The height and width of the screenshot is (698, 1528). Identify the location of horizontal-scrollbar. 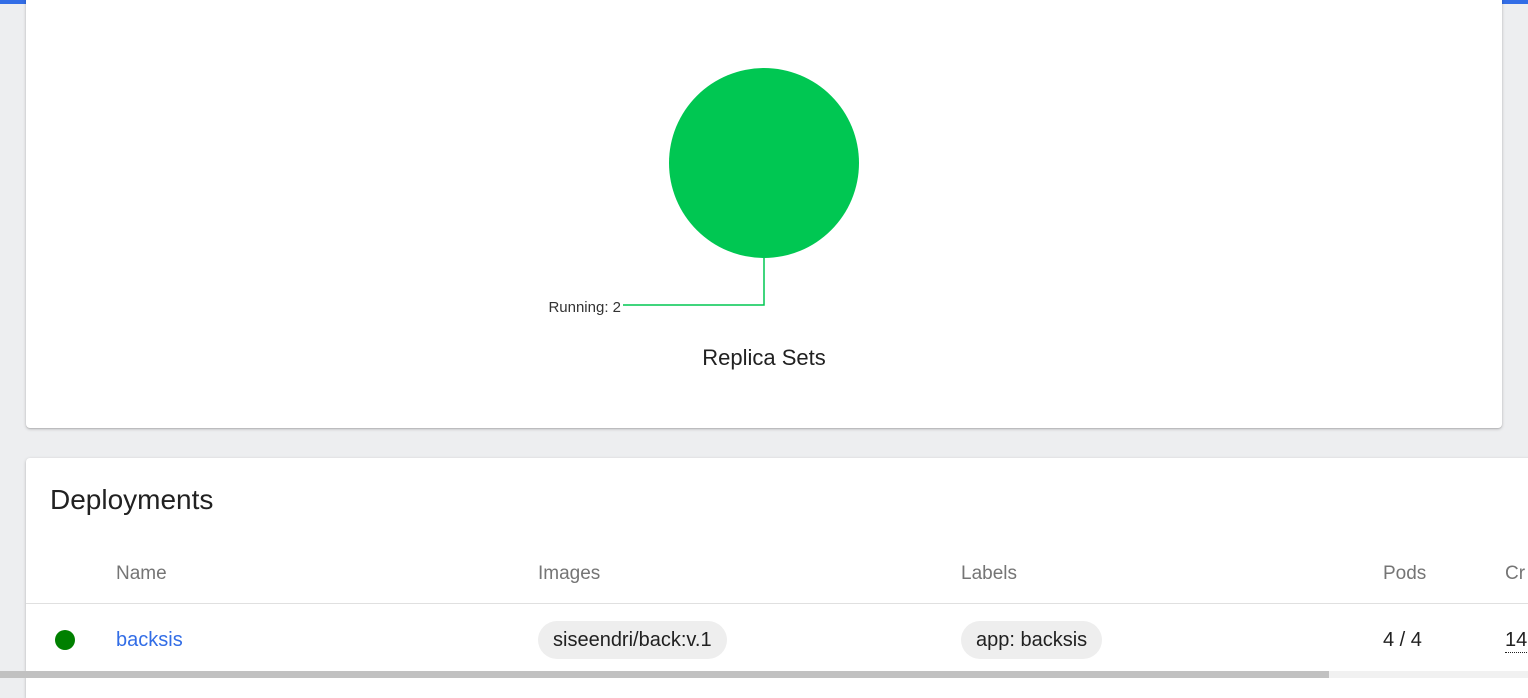
(764, 674).